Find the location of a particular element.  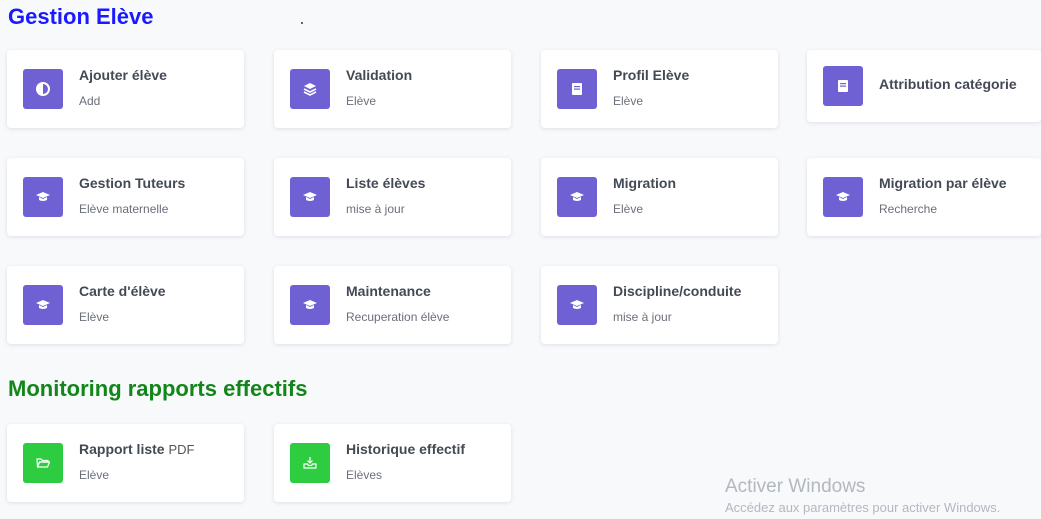

section-title-gestion-eleve: Gestion Elève is located at coordinates (81, 16).